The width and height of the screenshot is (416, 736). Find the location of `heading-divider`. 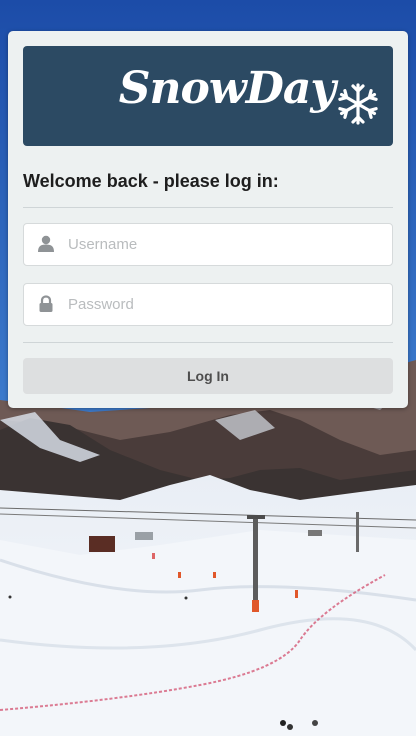

heading-divider is located at coordinates (208, 207).